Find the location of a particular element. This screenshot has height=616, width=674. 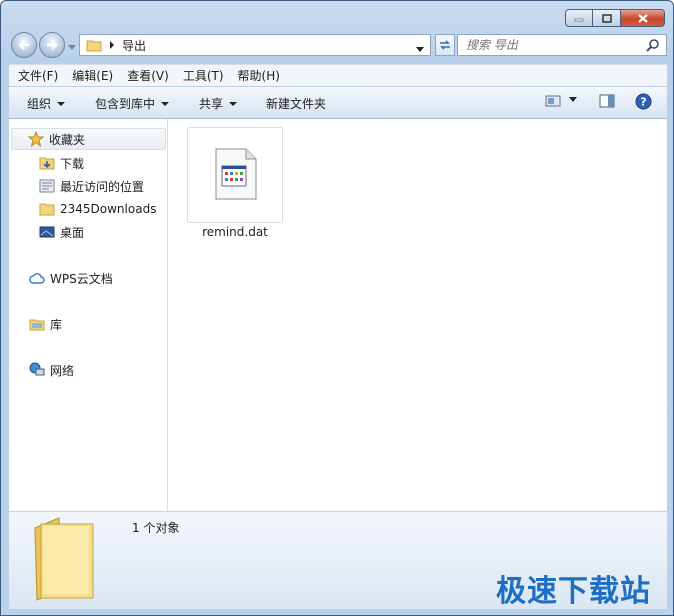

back-button is located at coordinates (24, 45).